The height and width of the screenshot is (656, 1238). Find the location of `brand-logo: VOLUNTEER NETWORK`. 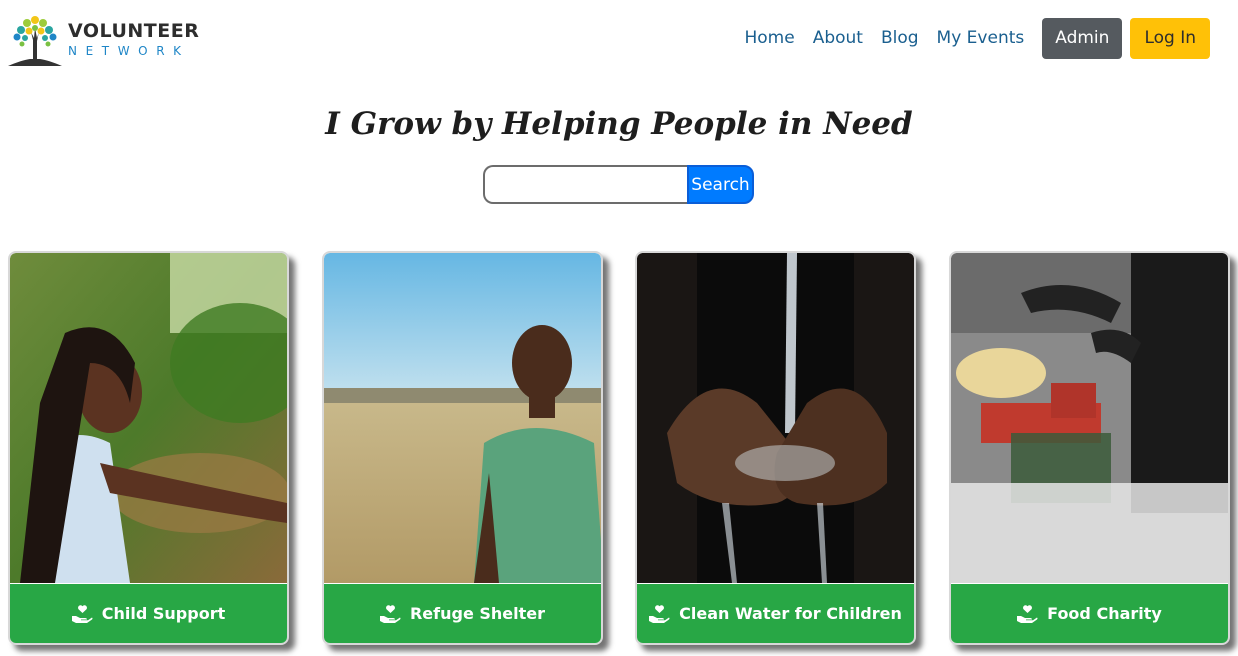

brand-logo: VOLUNTEER NETWORK is located at coordinates (103, 39).